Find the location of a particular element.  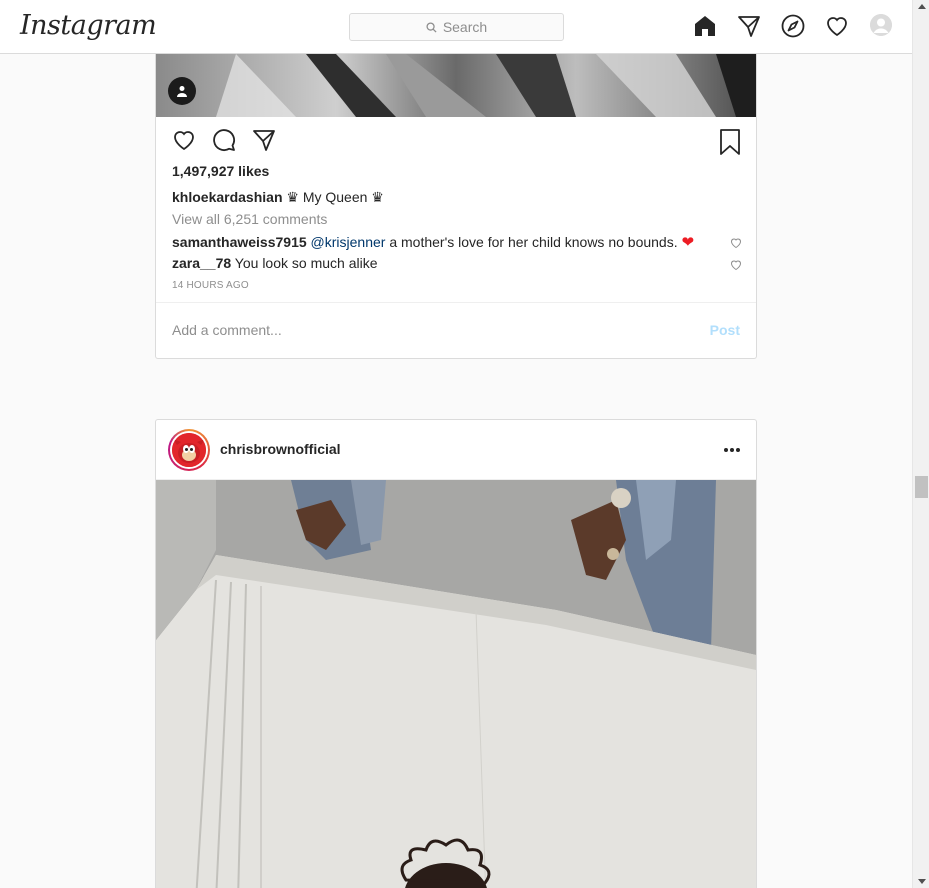

comment-icon is located at coordinates (224, 140).